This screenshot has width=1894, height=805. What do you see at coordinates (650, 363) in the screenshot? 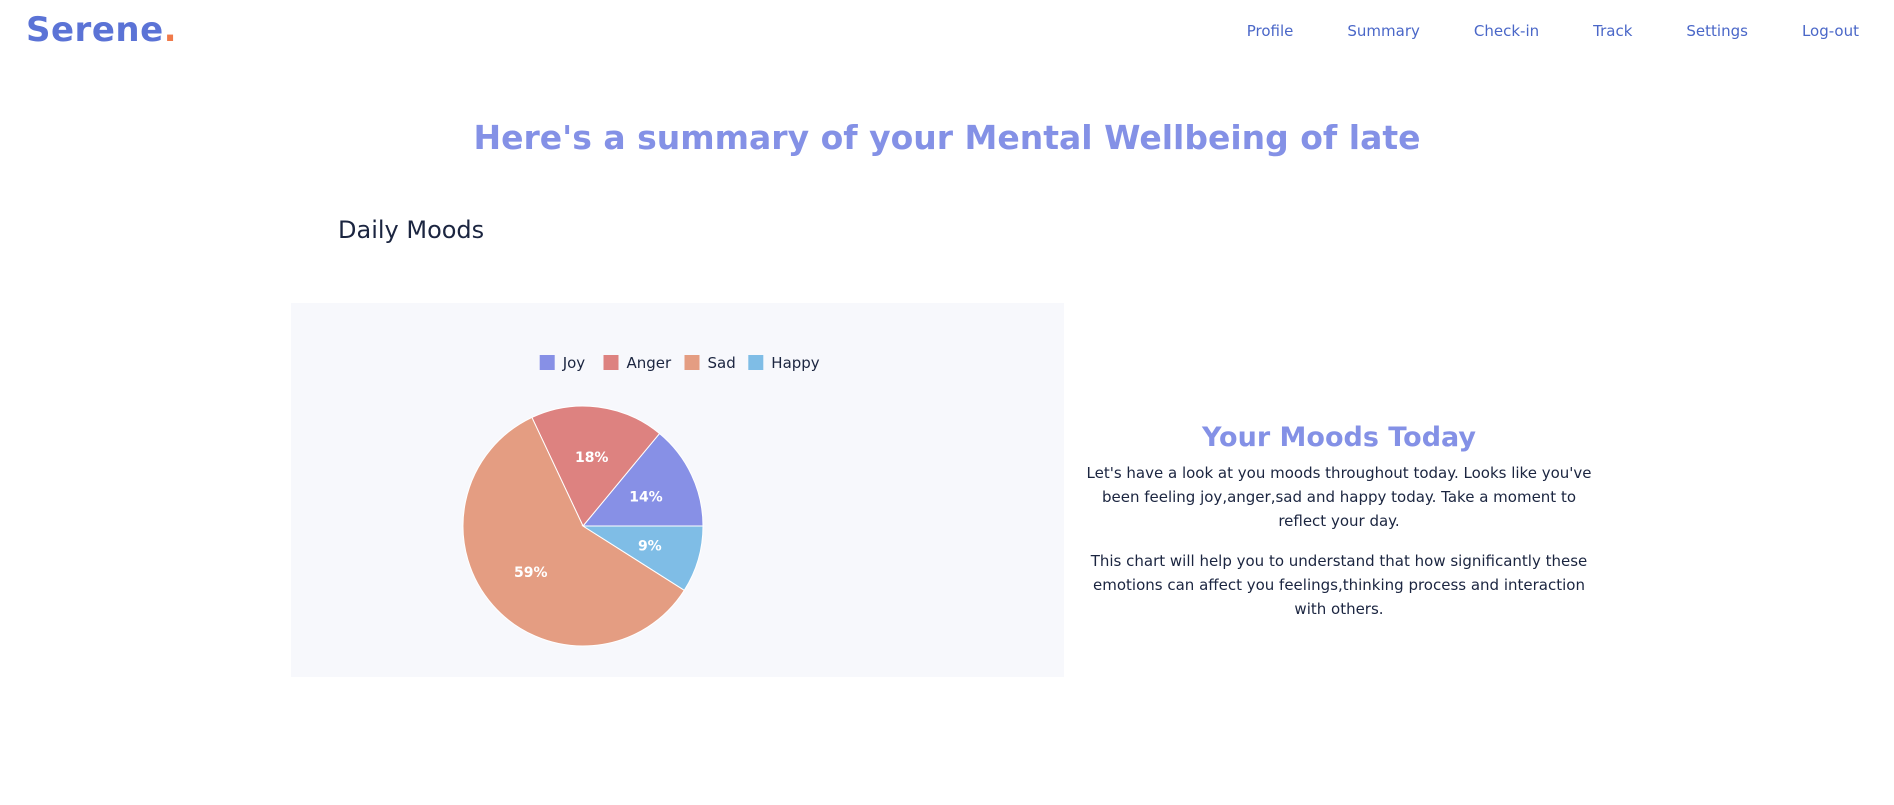
I see `legend-label-anger: Anger` at bounding box center [650, 363].